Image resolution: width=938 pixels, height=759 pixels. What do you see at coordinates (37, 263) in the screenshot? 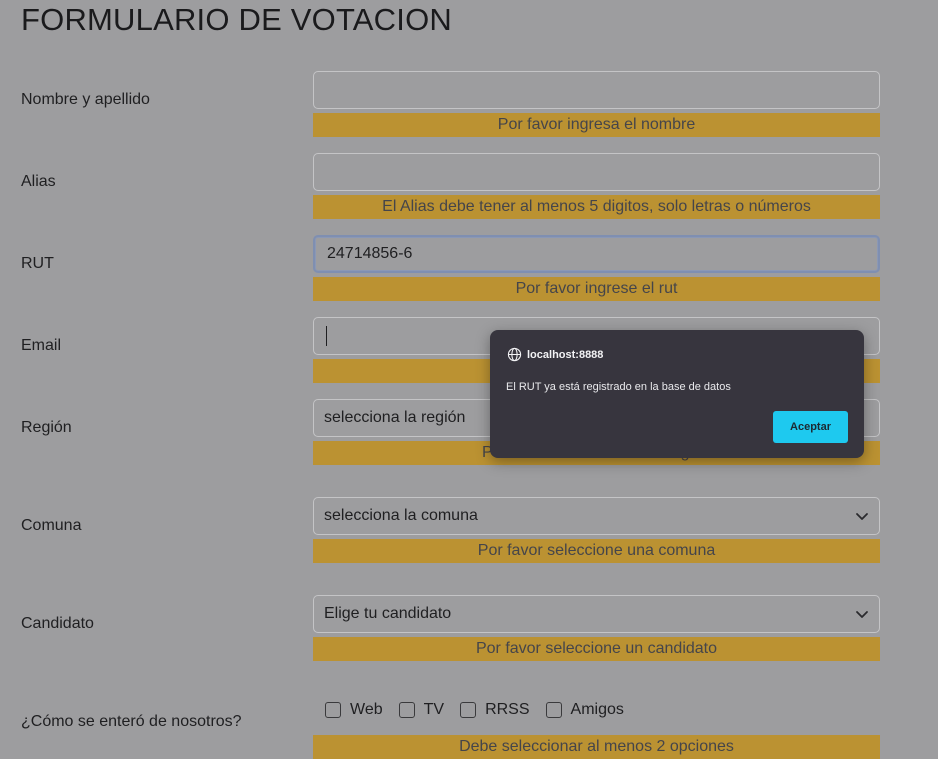
I see `rut-label: RUT` at bounding box center [37, 263].